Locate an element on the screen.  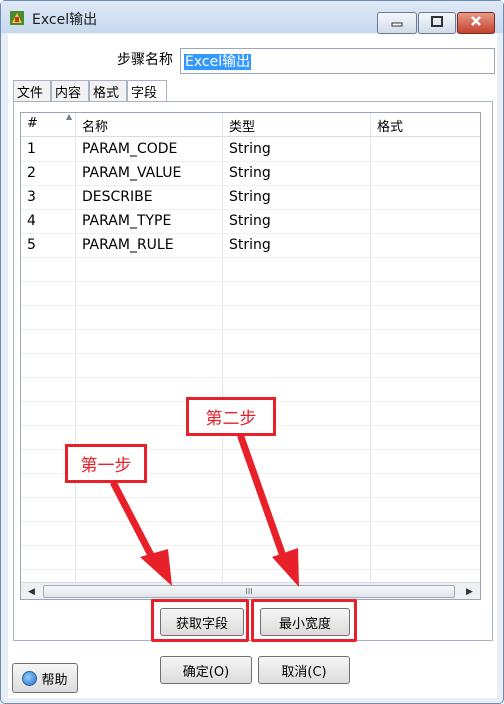
horizontal-scrollbar: ◀ III ▶ is located at coordinates (250, 590).